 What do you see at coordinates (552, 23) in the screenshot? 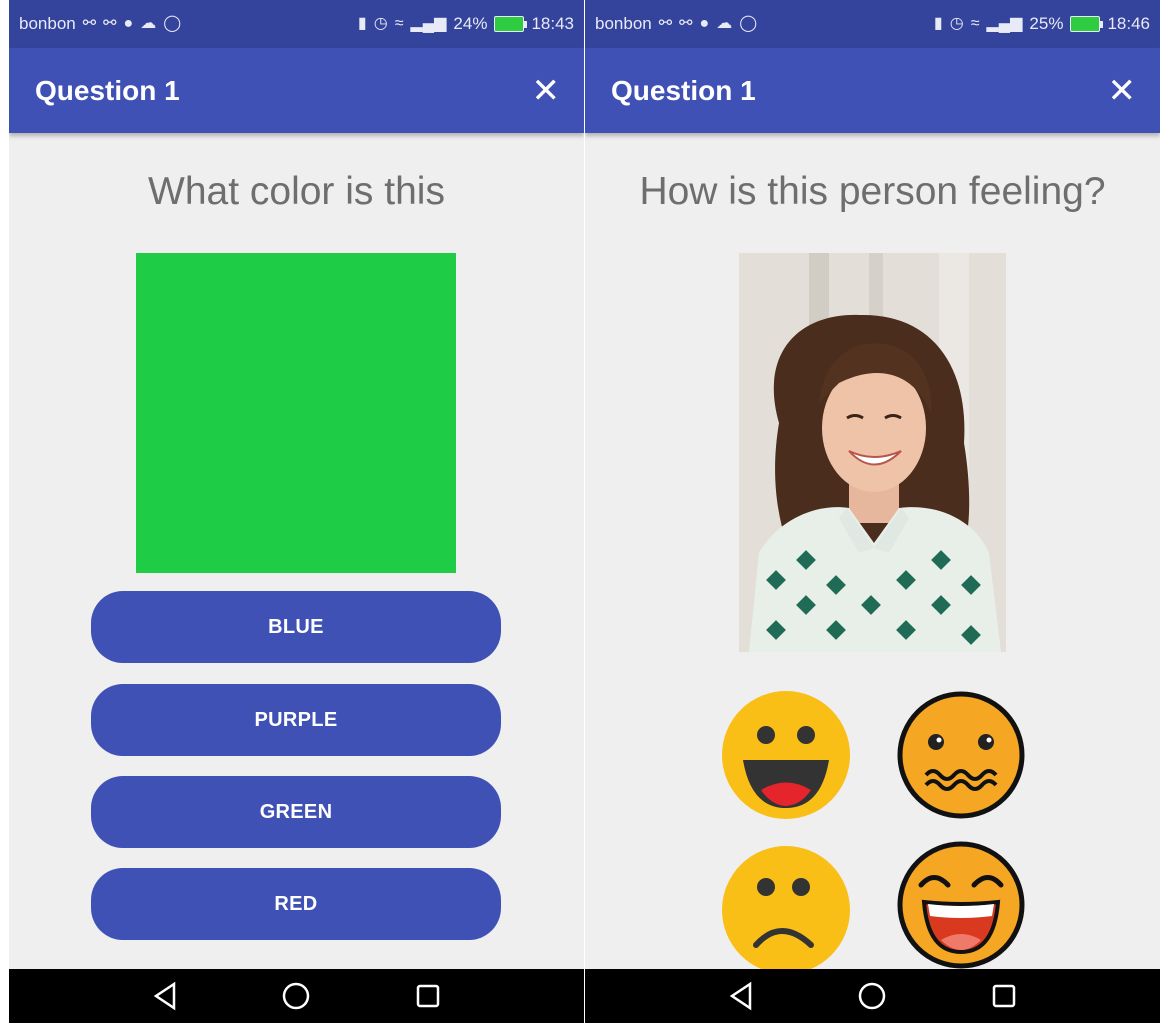
I see `status-time: 18:43` at bounding box center [552, 23].